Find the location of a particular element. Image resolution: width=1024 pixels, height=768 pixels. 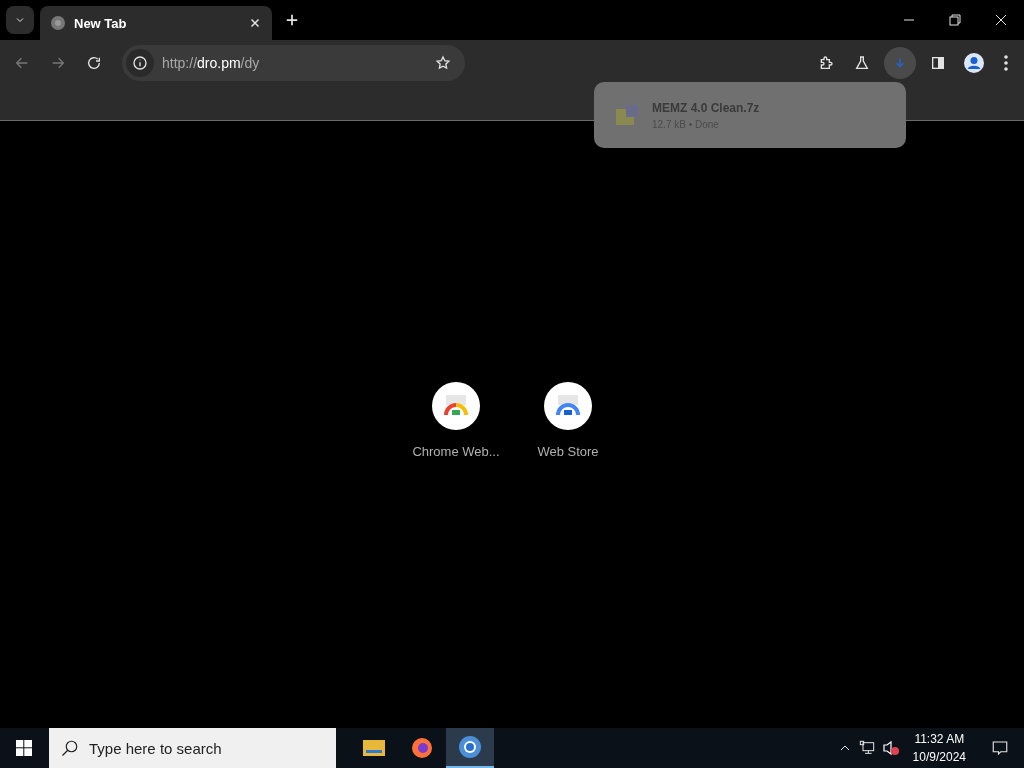

taskbar-app-button is located at coordinates (470, 748).